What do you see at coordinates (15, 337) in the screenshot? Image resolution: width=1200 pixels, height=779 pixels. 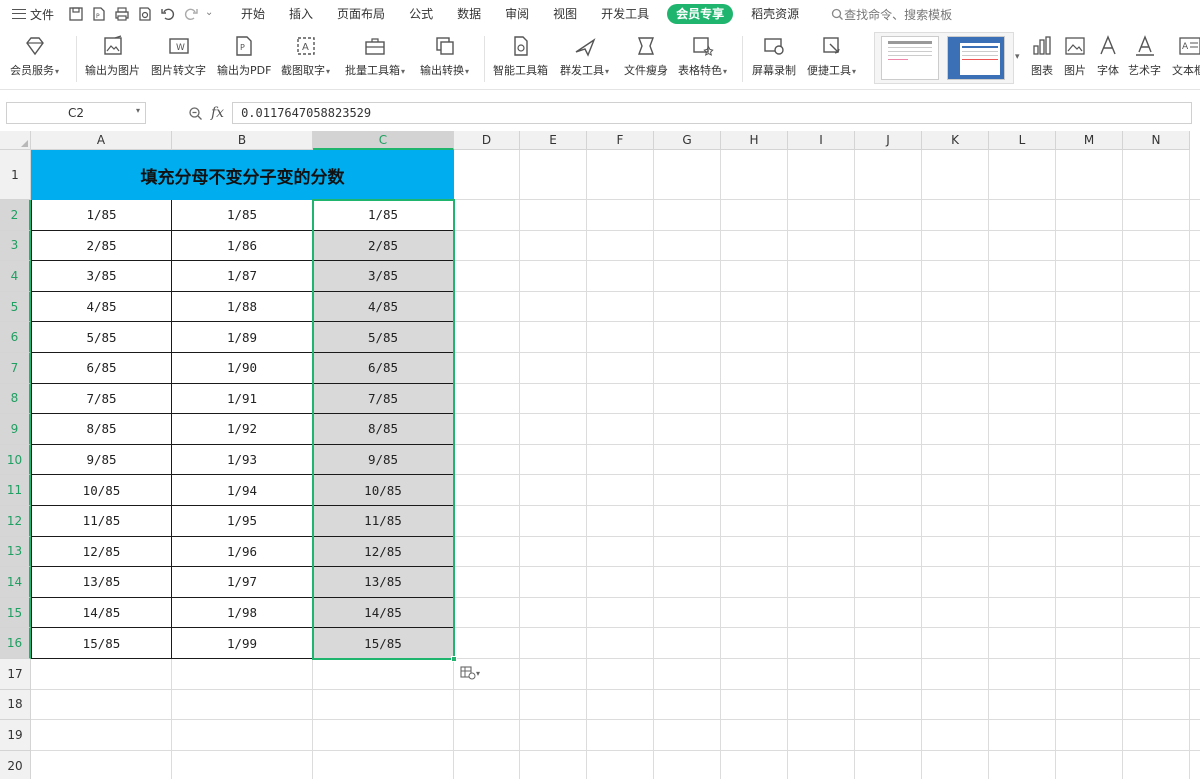 I see `row-header-6: 6` at bounding box center [15, 337].